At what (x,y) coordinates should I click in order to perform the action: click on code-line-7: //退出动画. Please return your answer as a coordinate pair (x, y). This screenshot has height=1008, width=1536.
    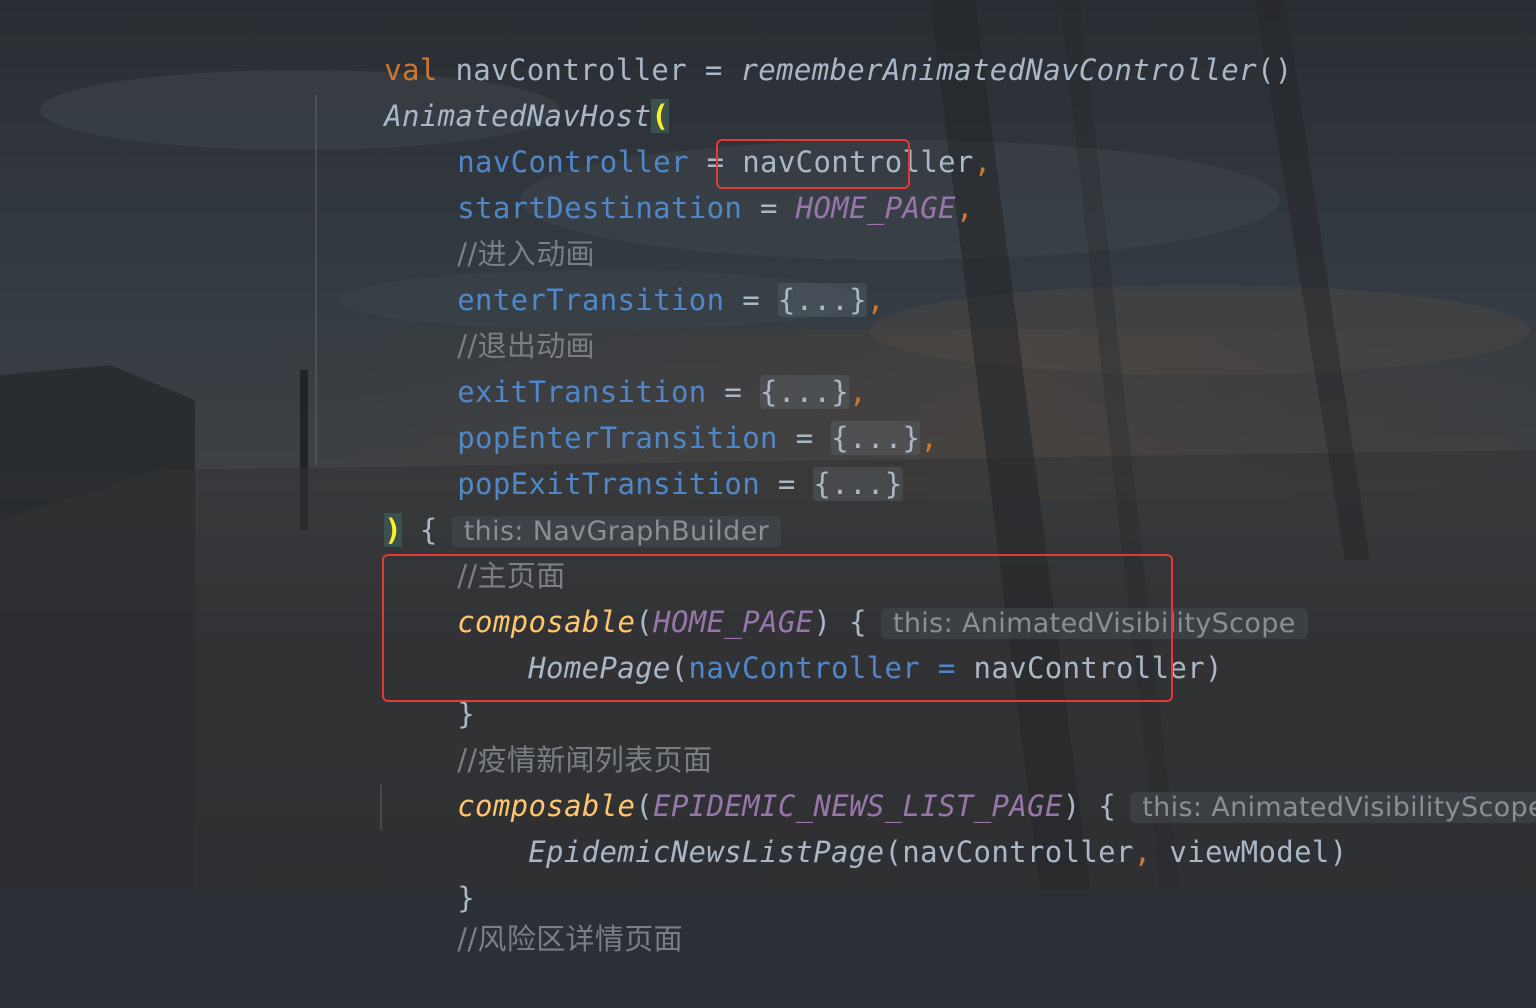
    Looking at the image, I should click on (490, 320).